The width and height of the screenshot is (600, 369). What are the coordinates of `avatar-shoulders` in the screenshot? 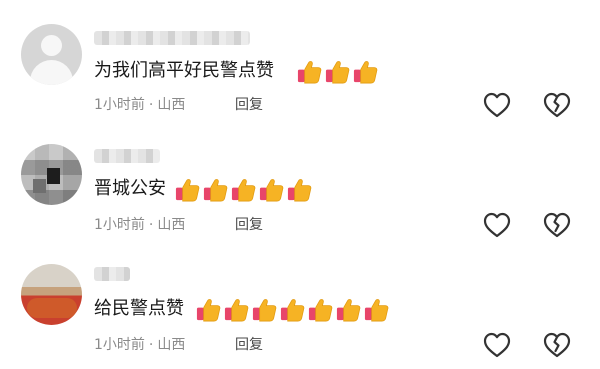 It's located at (51, 72).